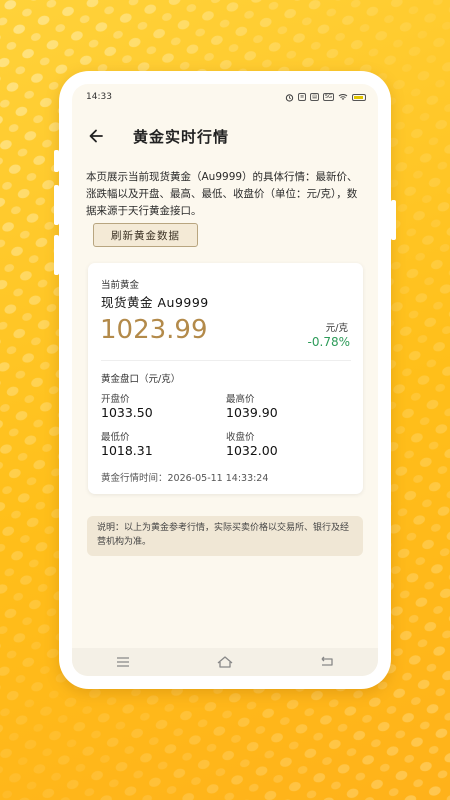  I want to click on refresh-gold-button: 刷新黄金数据, so click(145, 235).